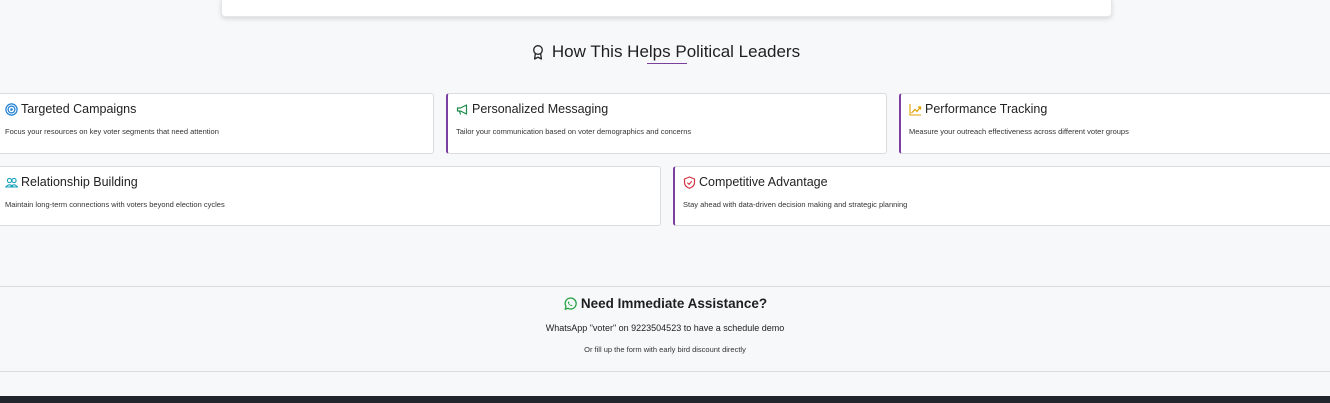 The image size is (1330, 403). I want to click on card-title: Targeted Campaigns, so click(79, 109).